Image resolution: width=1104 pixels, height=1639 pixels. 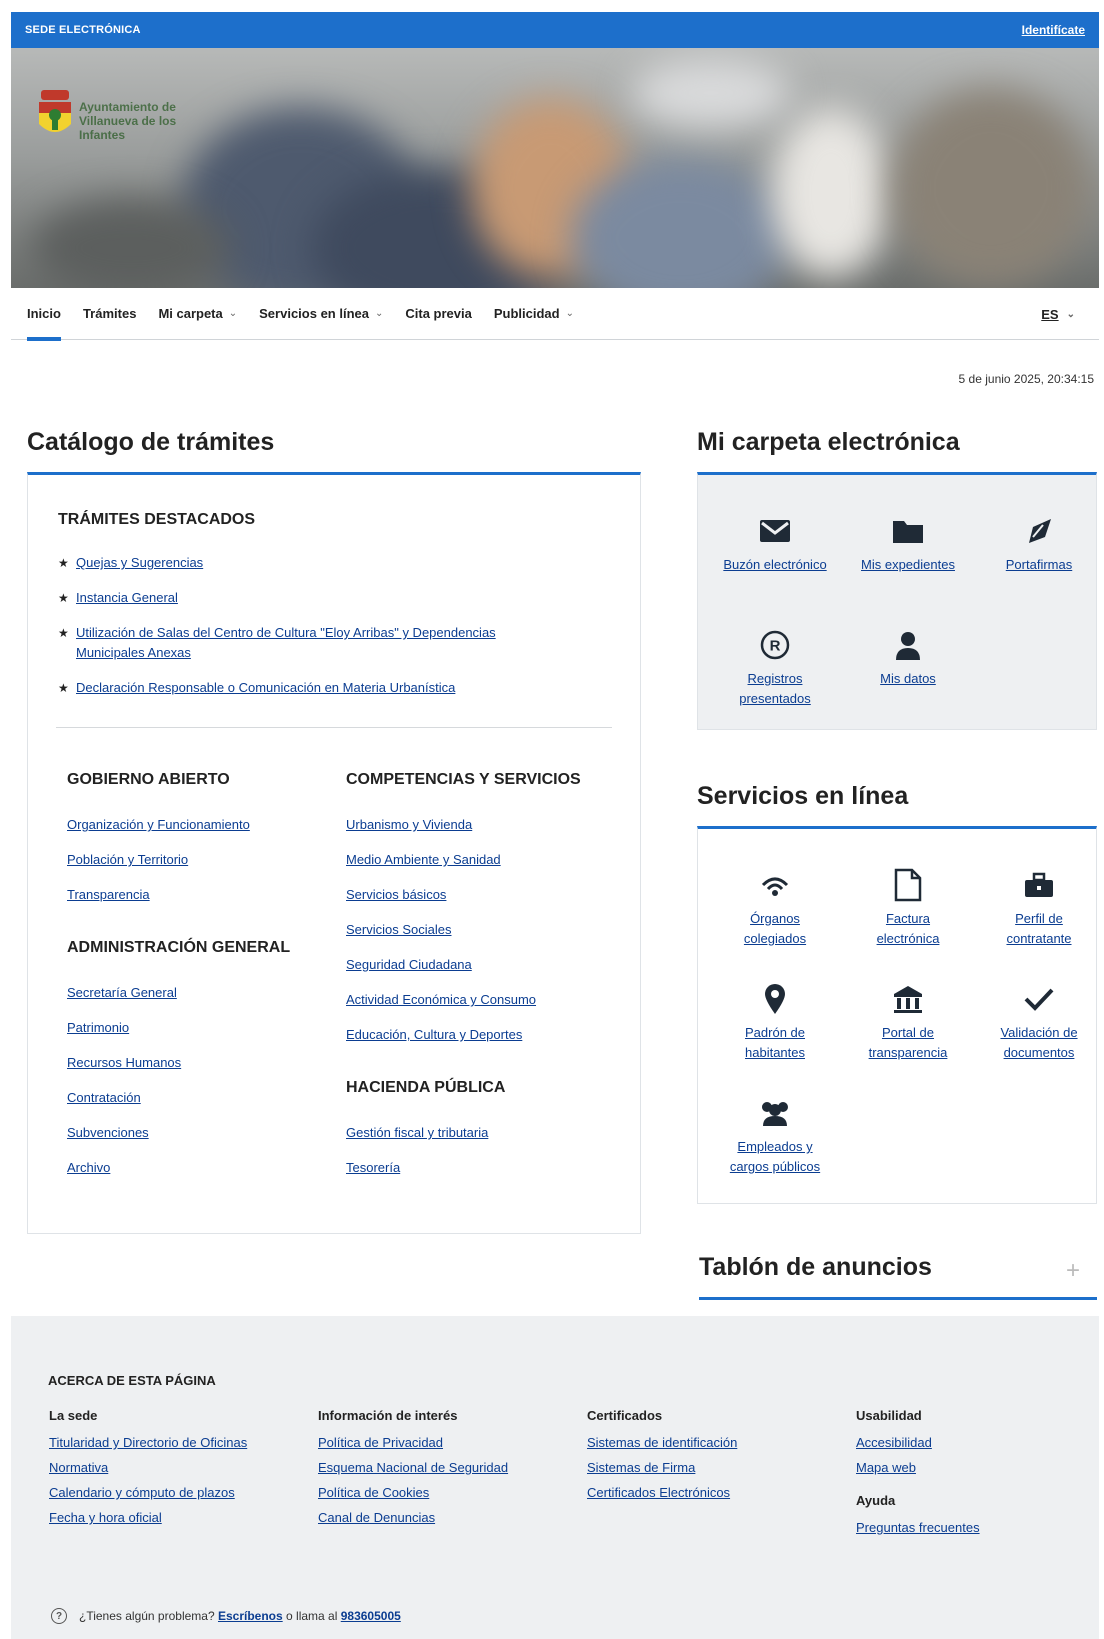 I want to click on catalog-link: Patrimonio, so click(x=178, y=1037).